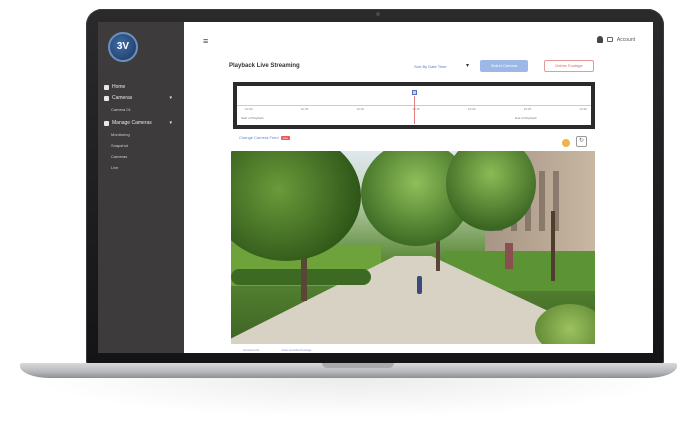 The width and height of the screenshot is (697, 423). Describe the element at coordinates (142, 109) in the screenshot. I see `sidebar-subitem-camera-01: Camera 01` at that location.